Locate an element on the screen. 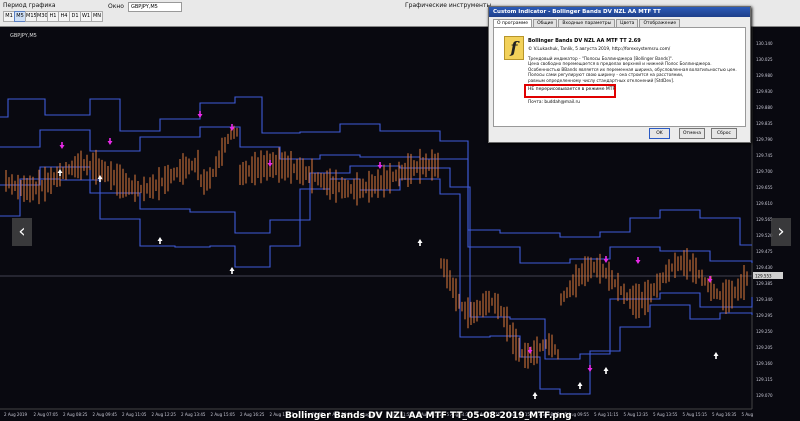 This screenshot has width=800, height=421. price-tick-label: 129.835 is located at coordinates (764, 123).